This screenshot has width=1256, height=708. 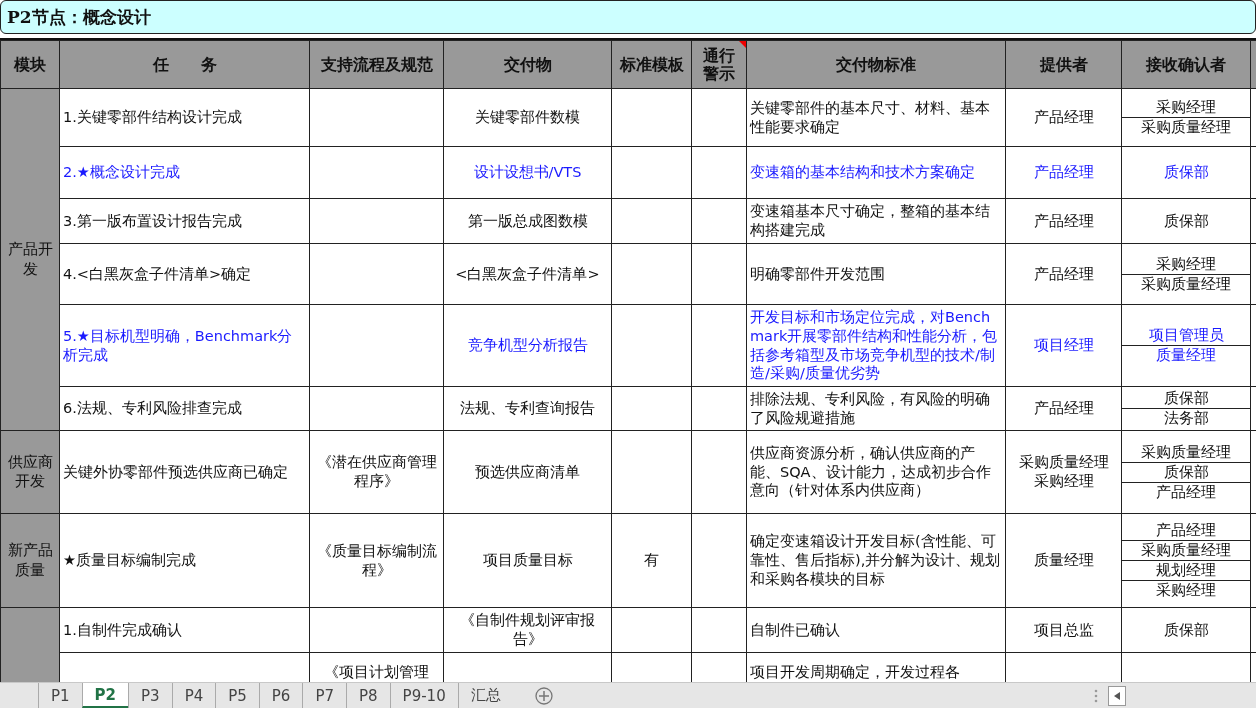 I want to click on table-cell-text: 采购经理, so click(x=1063, y=481).